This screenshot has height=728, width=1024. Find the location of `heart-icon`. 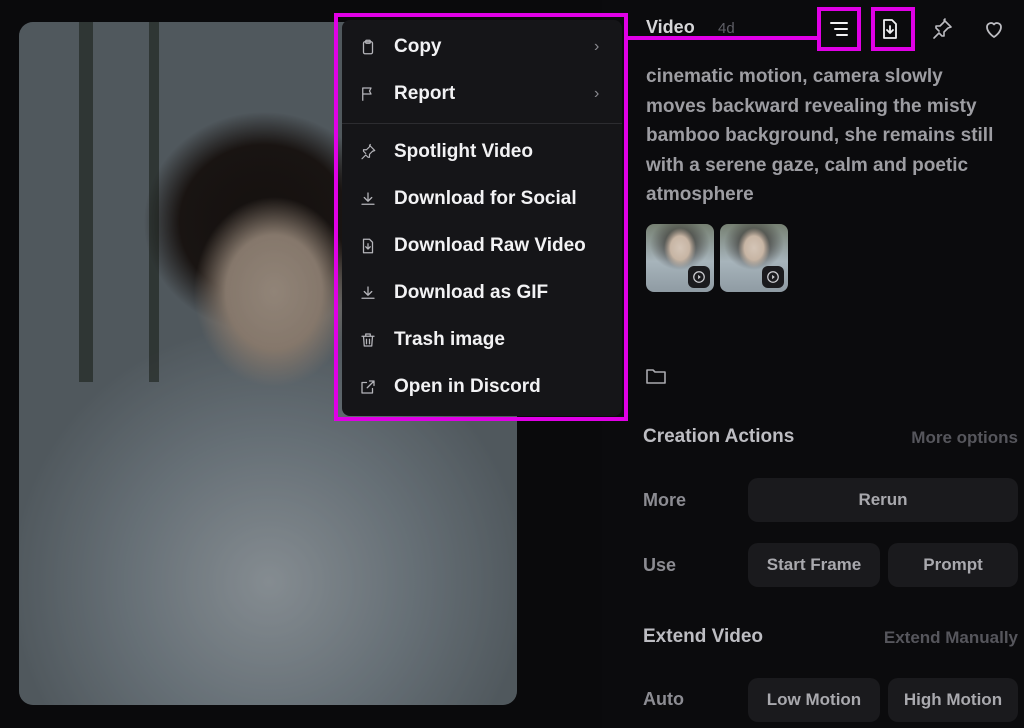

heart-icon is located at coordinates (994, 30).